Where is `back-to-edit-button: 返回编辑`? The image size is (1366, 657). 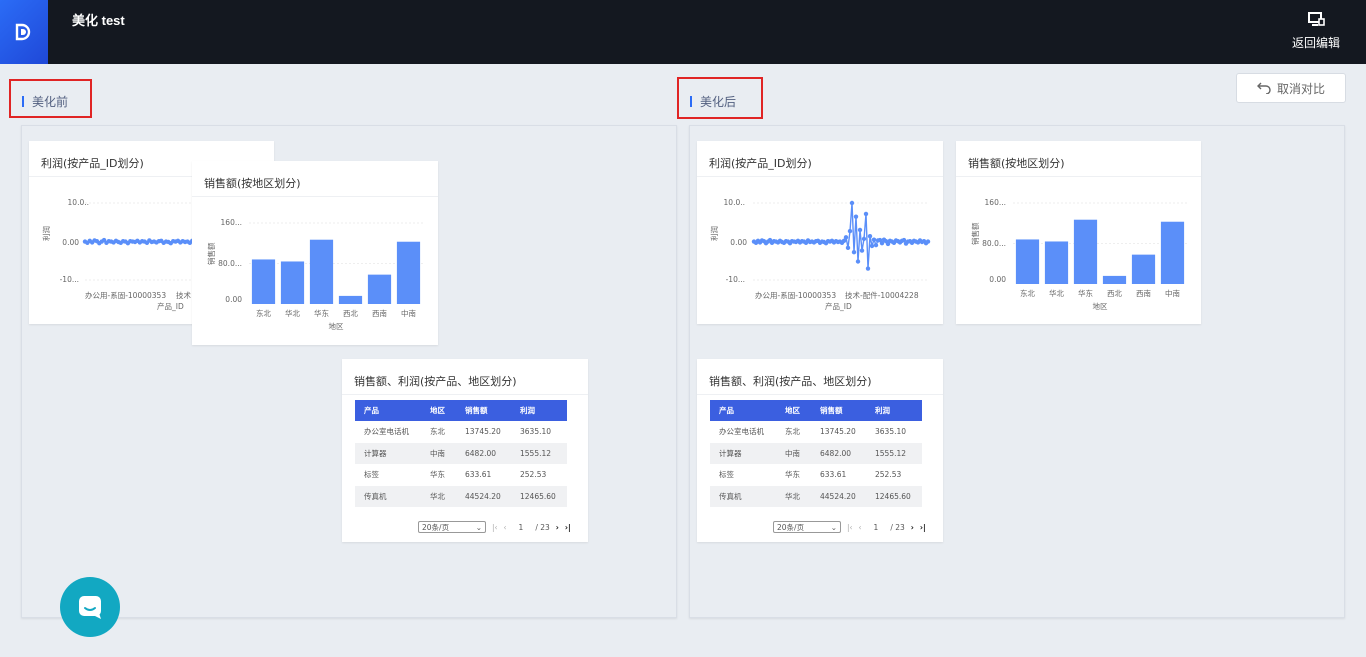 back-to-edit-button: 返回编辑 is located at coordinates (1316, 31).